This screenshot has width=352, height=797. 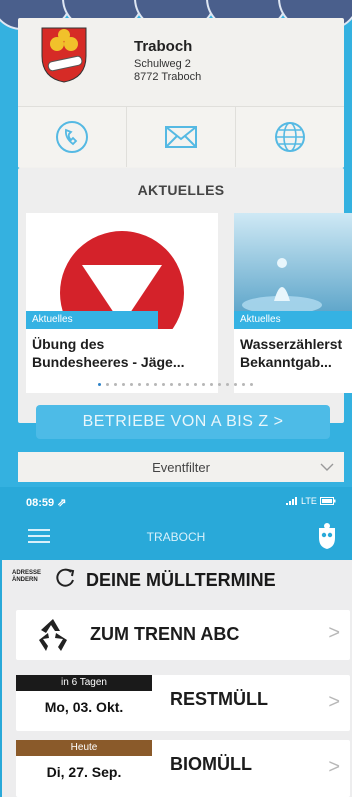 I want to click on eventfilter-bar: Eventfilter, so click(x=181, y=467).